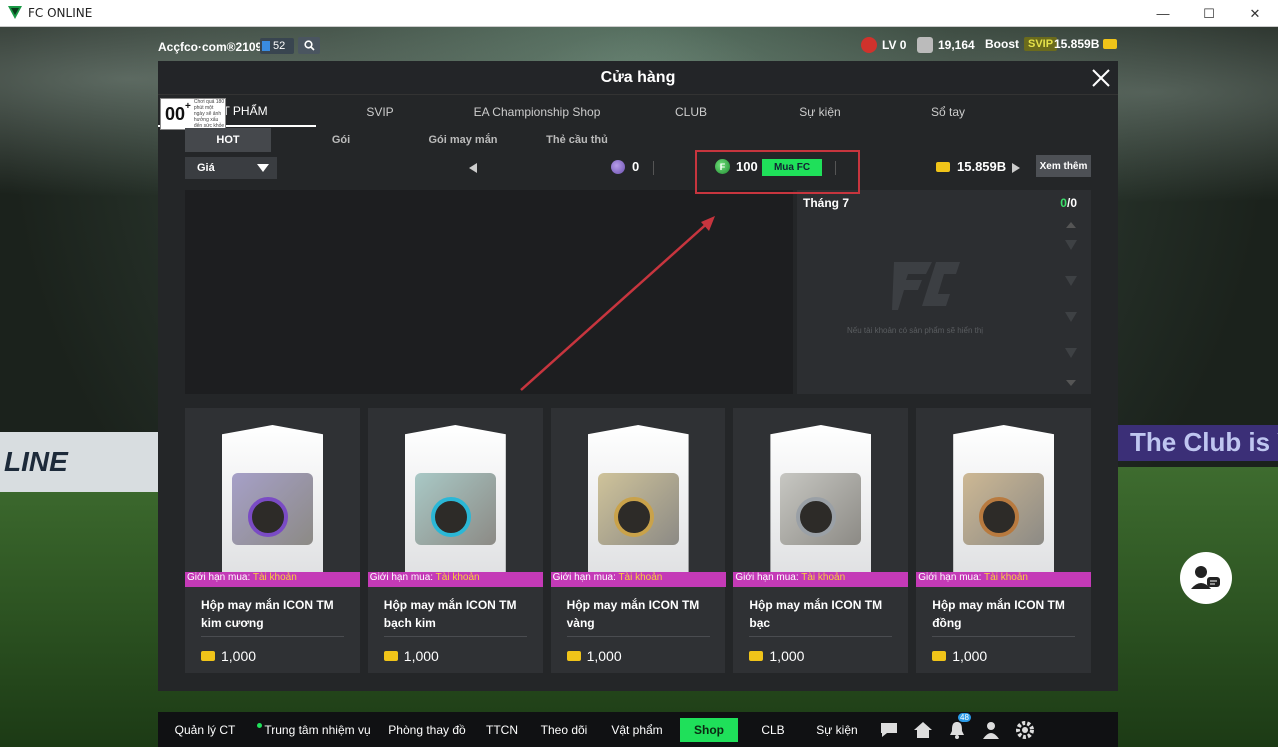  Describe the element at coordinates (214, 47) in the screenshot. I see `username: Acçfco·com®2109u` at that location.